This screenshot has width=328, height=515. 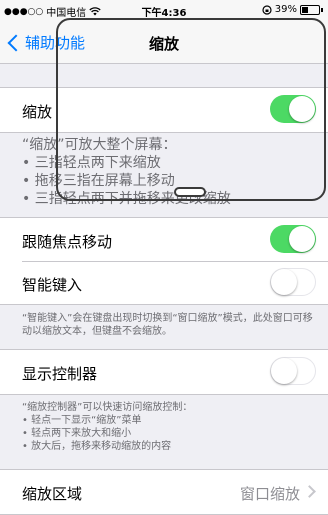 I want to click on controller-toggle, so click(x=293, y=371).